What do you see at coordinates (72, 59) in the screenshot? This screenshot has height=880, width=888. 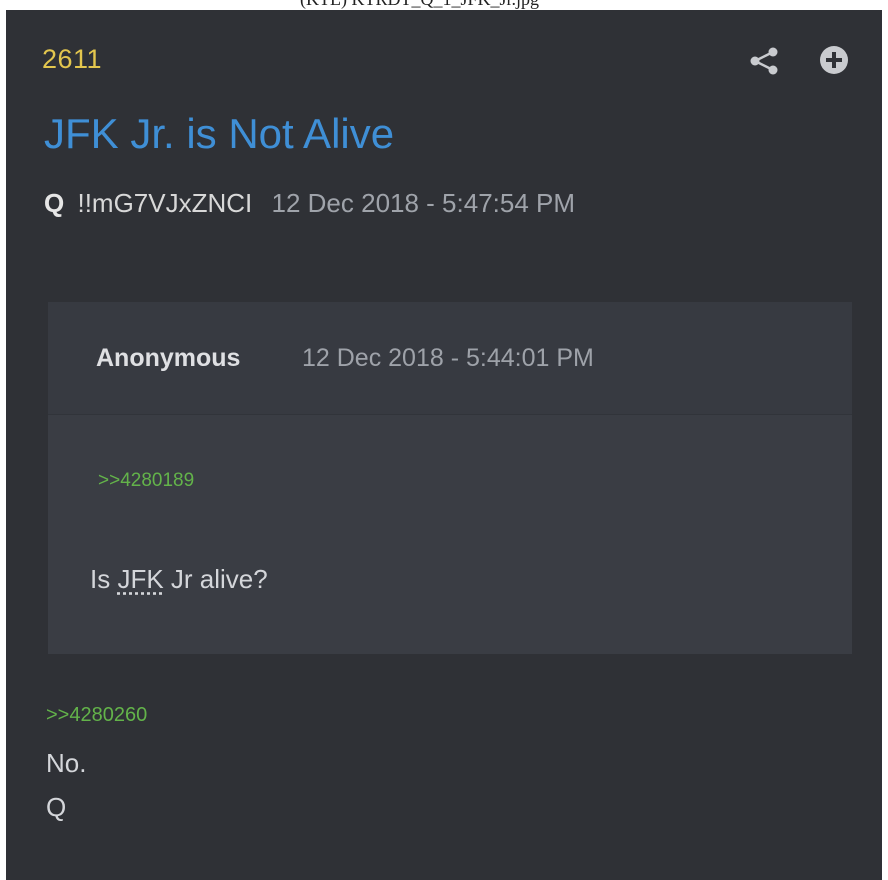 I see `post-number: 2611` at bounding box center [72, 59].